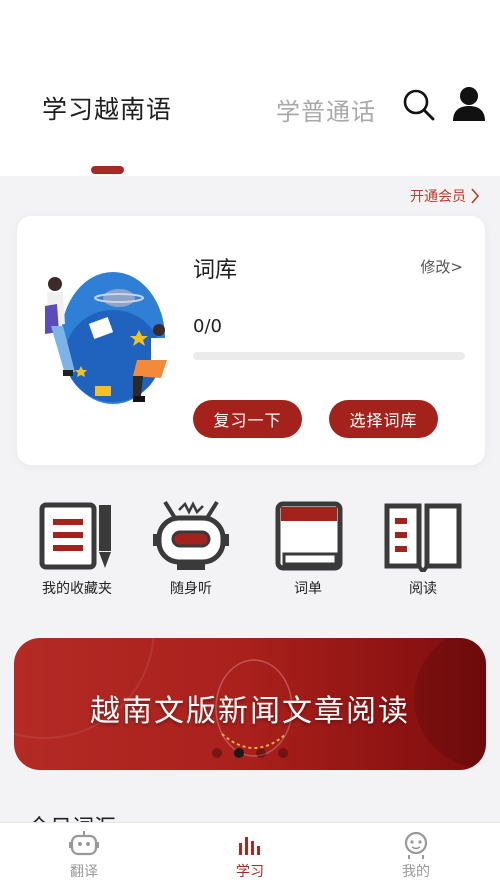  What do you see at coordinates (191, 535) in the screenshot?
I see `robot-radio-icon` at bounding box center [191, 535].